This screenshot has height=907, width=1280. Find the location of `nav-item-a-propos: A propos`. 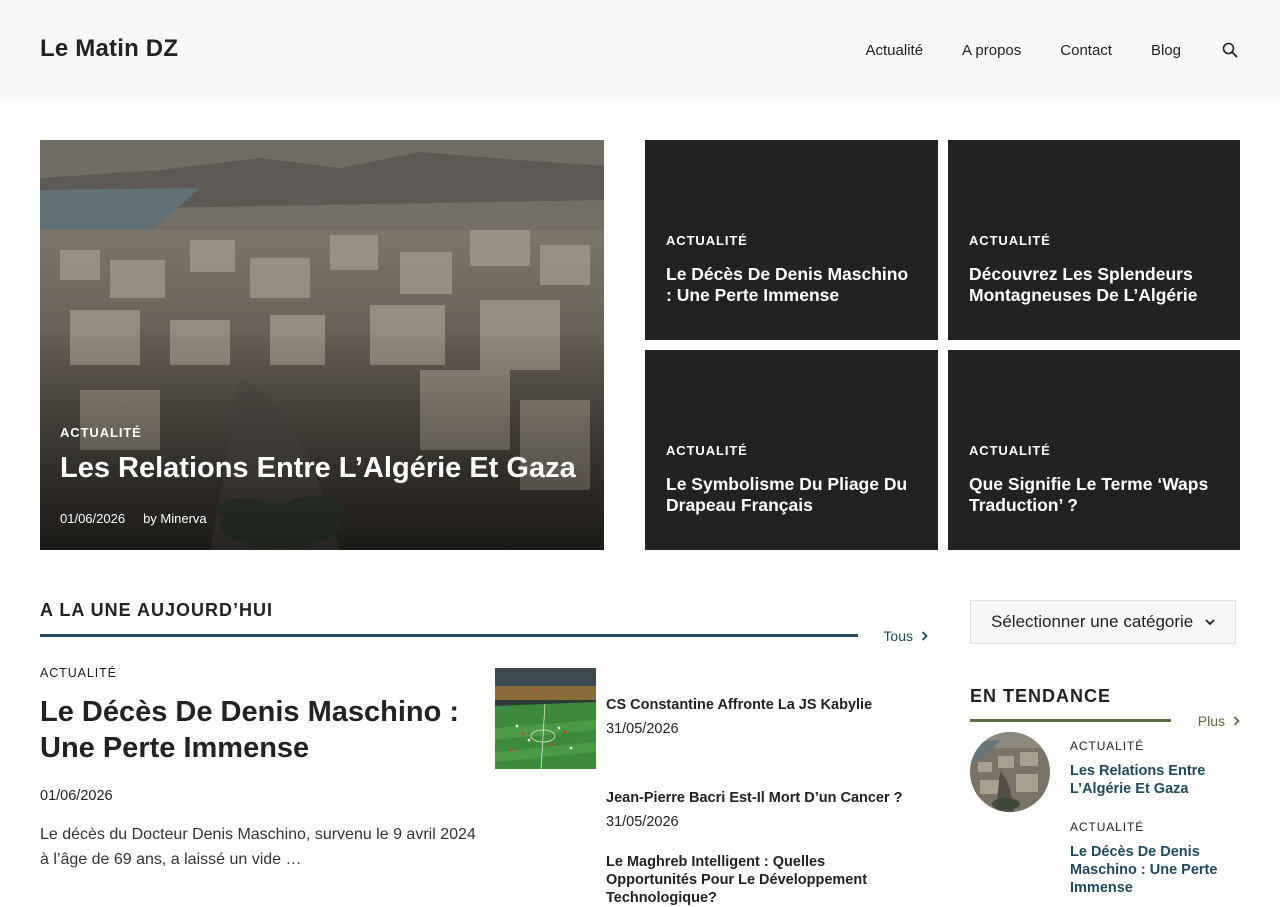

nav-item-a-propos: A propos is located at coordinates (991, 50).